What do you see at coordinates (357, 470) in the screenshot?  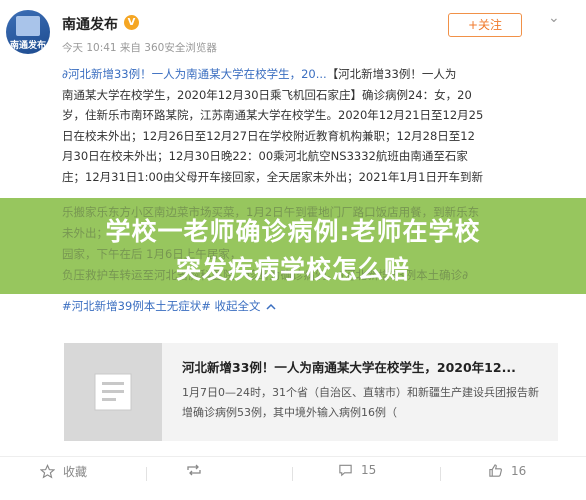 I see `comment-button: 15` at bounding box center [357, 470].